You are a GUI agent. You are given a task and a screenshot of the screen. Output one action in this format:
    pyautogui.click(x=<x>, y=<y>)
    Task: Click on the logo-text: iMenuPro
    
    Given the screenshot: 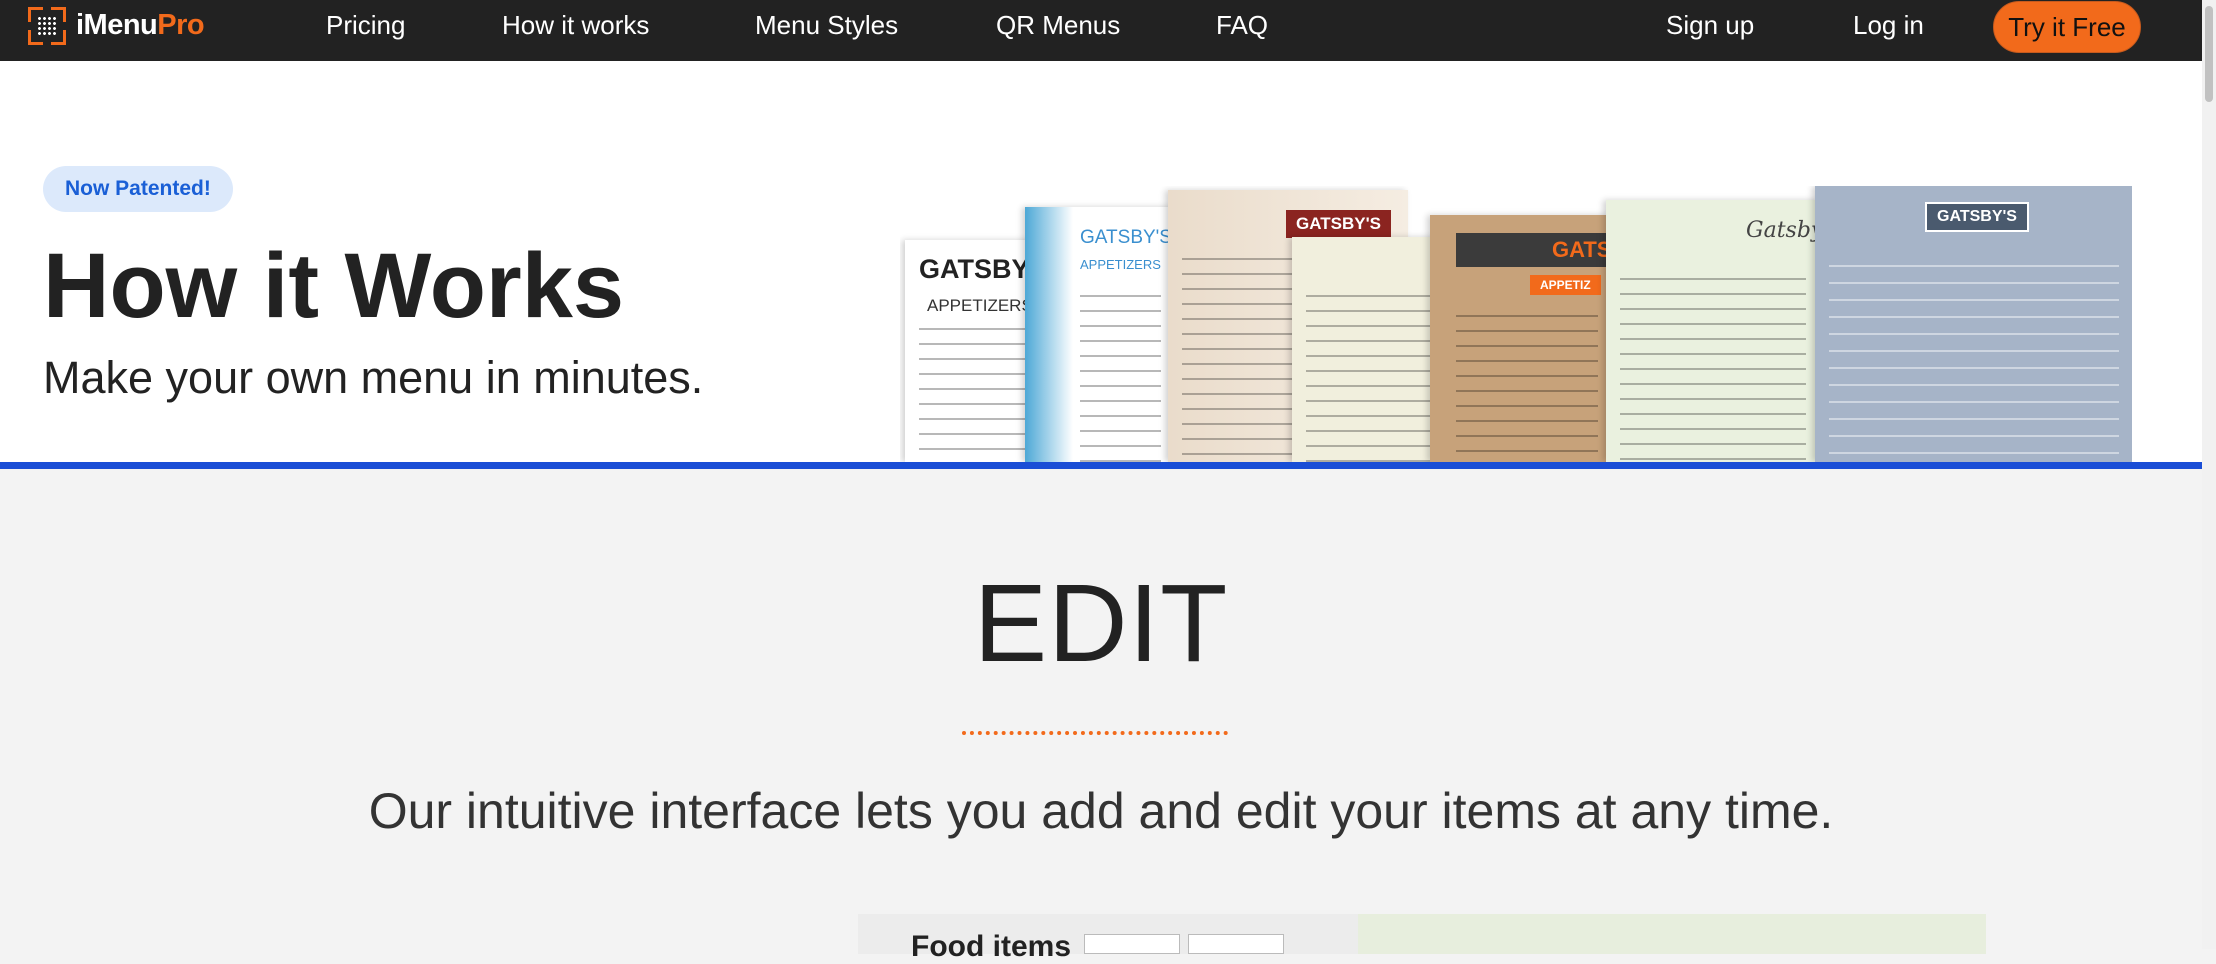 What is the action you would take?
    pyautogui.click(x=140, y=25)
    